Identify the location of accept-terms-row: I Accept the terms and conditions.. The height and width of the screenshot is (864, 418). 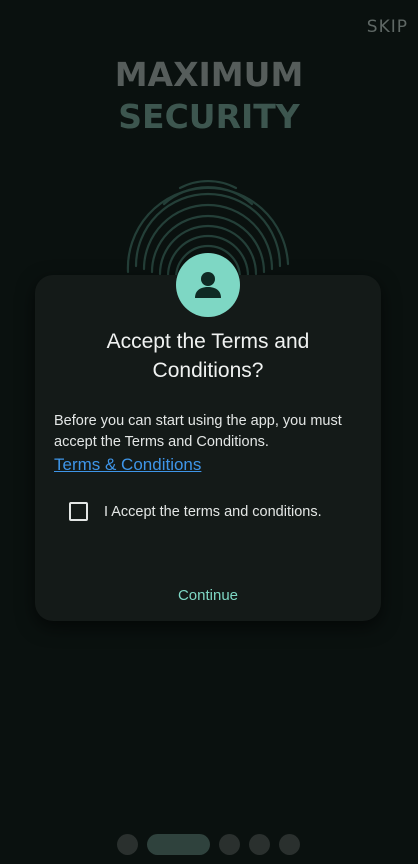
(195, 511).